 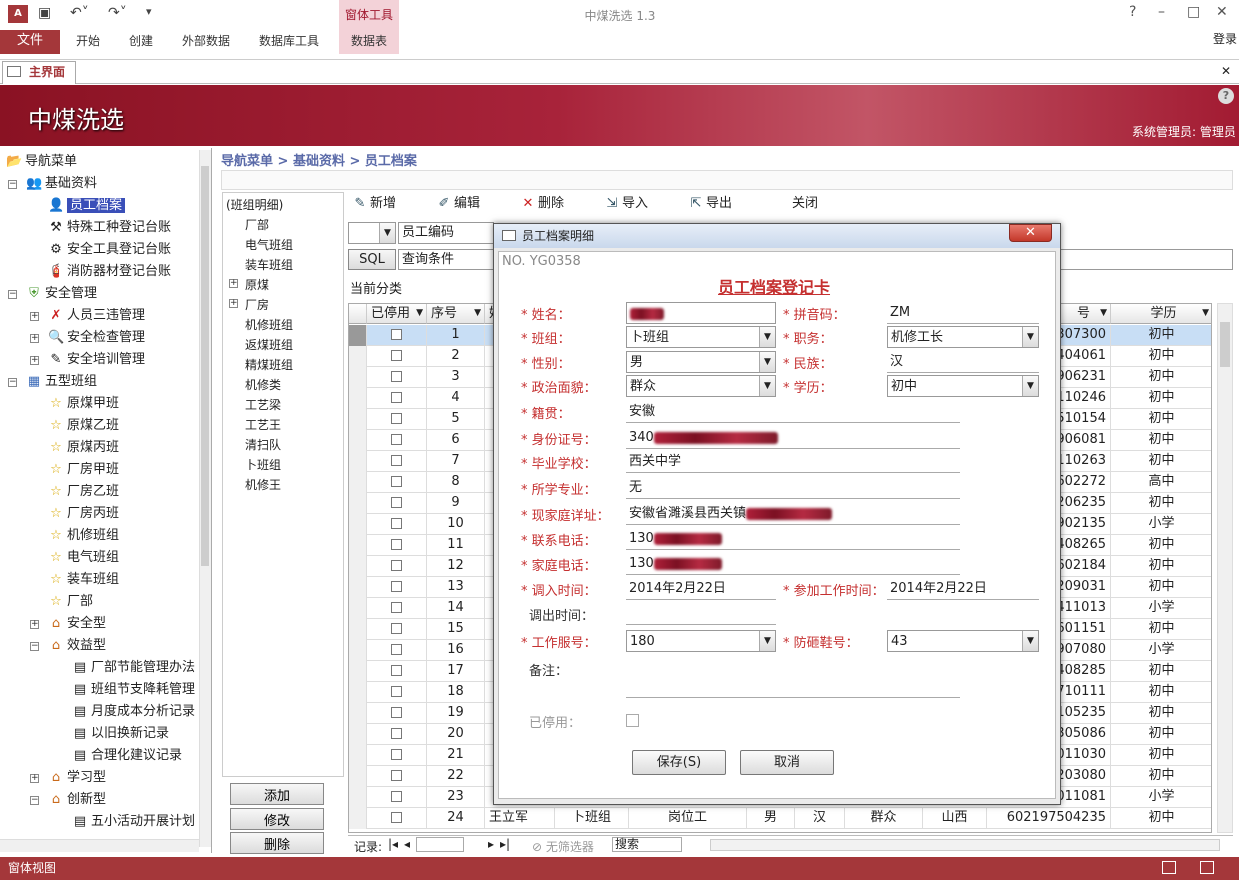 What do you see at coordinates (458, 201) in the screenshot?
I see `edit-button: ✐ 编辑` at bounding box center [458, 201].